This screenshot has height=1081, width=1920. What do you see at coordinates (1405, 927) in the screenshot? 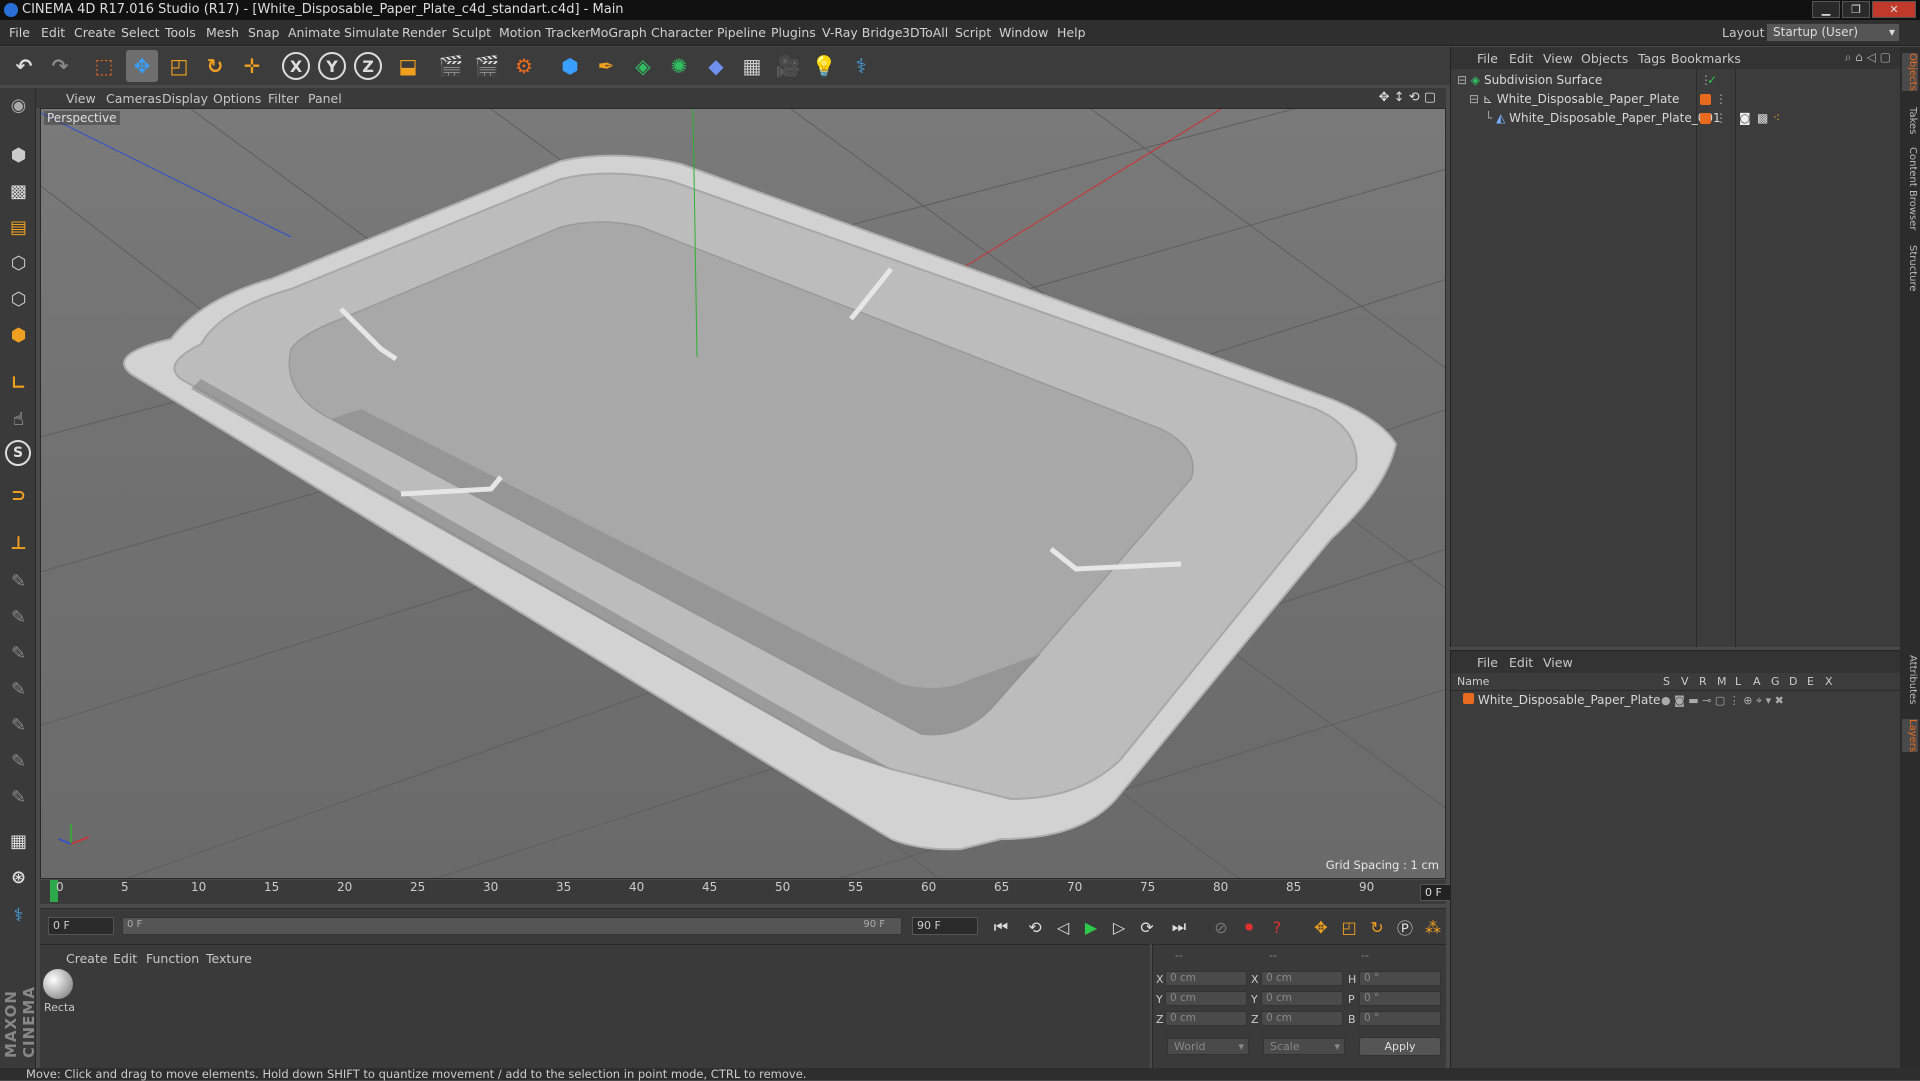
I see `key-parameter-icon: Ⓟ` at bounding box center [1405, 927].